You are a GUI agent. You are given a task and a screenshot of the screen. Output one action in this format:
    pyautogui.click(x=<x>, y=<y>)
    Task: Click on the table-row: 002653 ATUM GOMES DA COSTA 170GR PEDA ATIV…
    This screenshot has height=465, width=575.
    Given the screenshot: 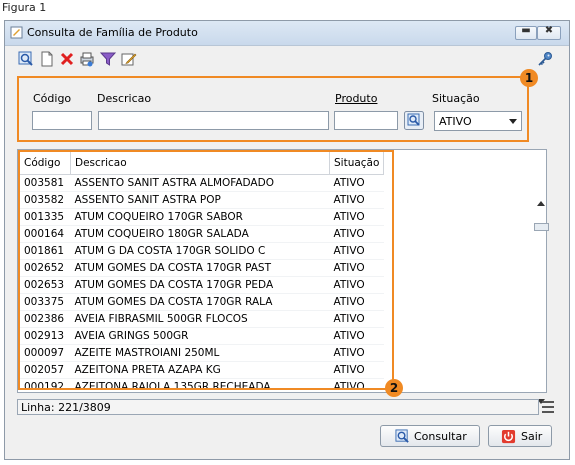 What is the action you would take?
    pyautogui.click(x=202, y=285)
    